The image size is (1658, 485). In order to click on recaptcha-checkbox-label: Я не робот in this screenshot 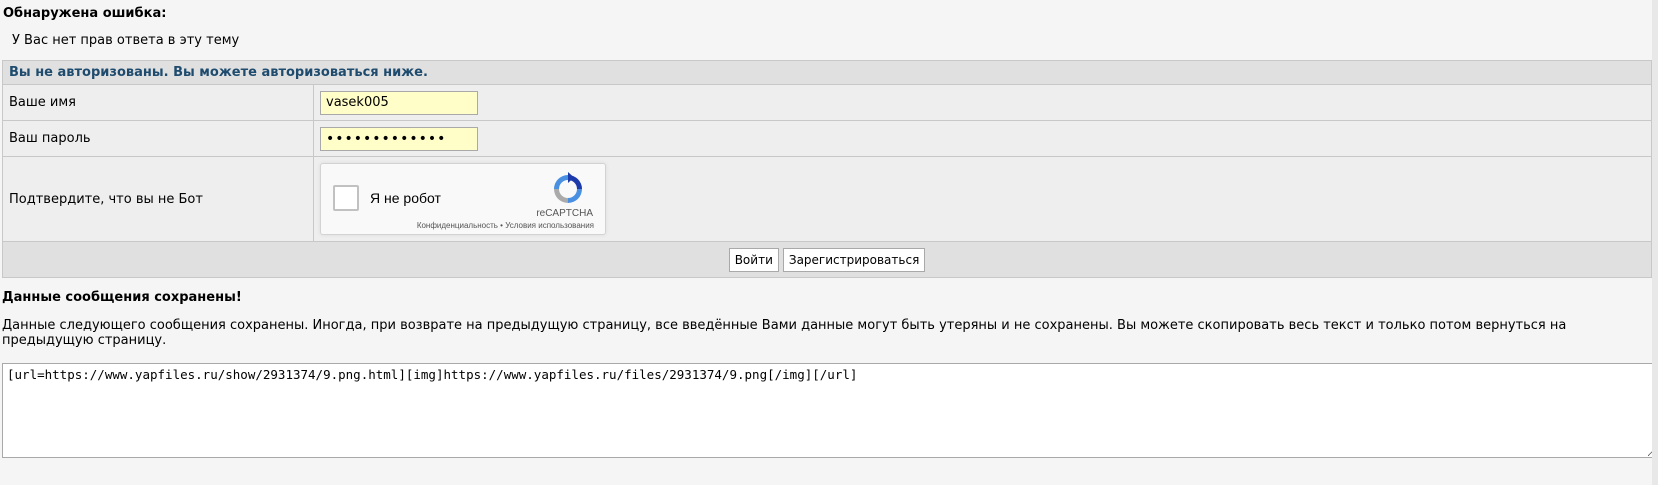, I will do `click(405, 198)`.